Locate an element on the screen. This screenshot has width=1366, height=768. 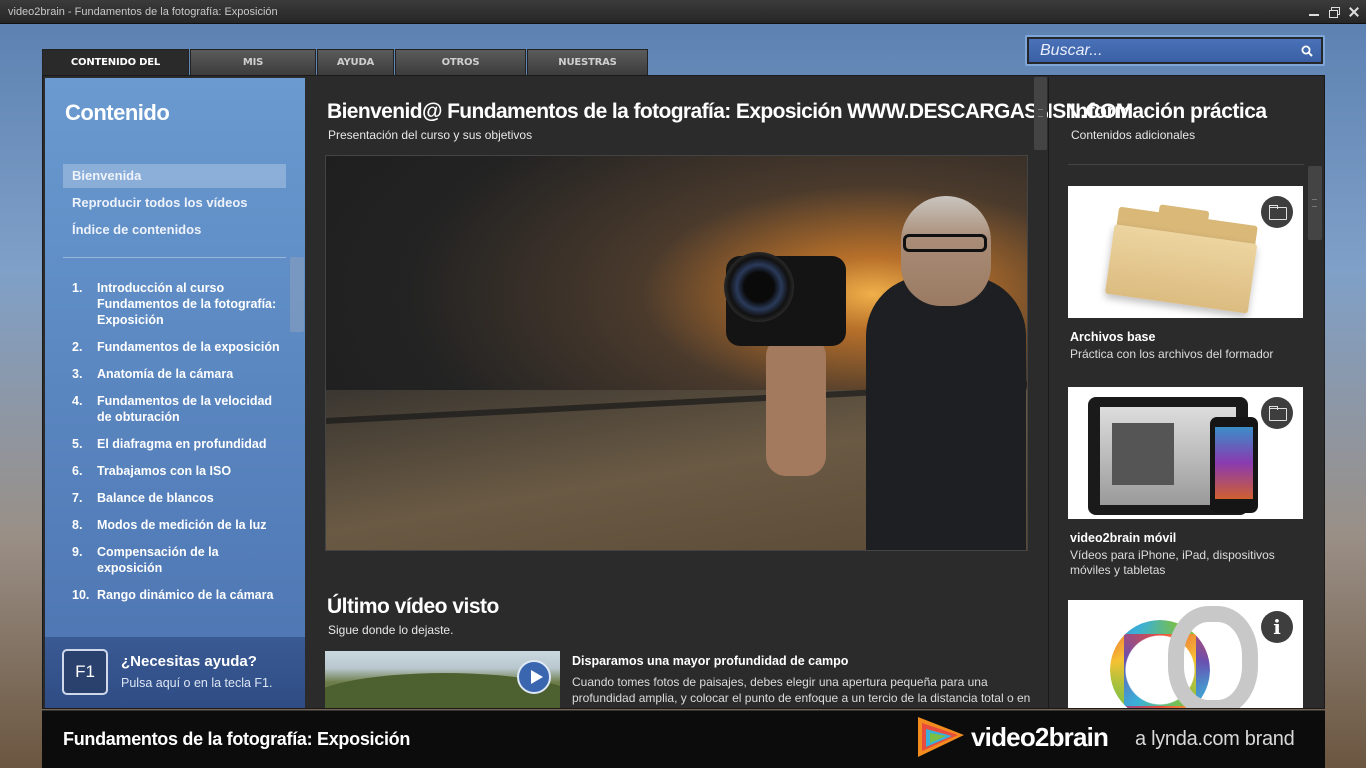
page-subtitle: Presentación del curso y sus objetivos is located at coordinates (430, 135).